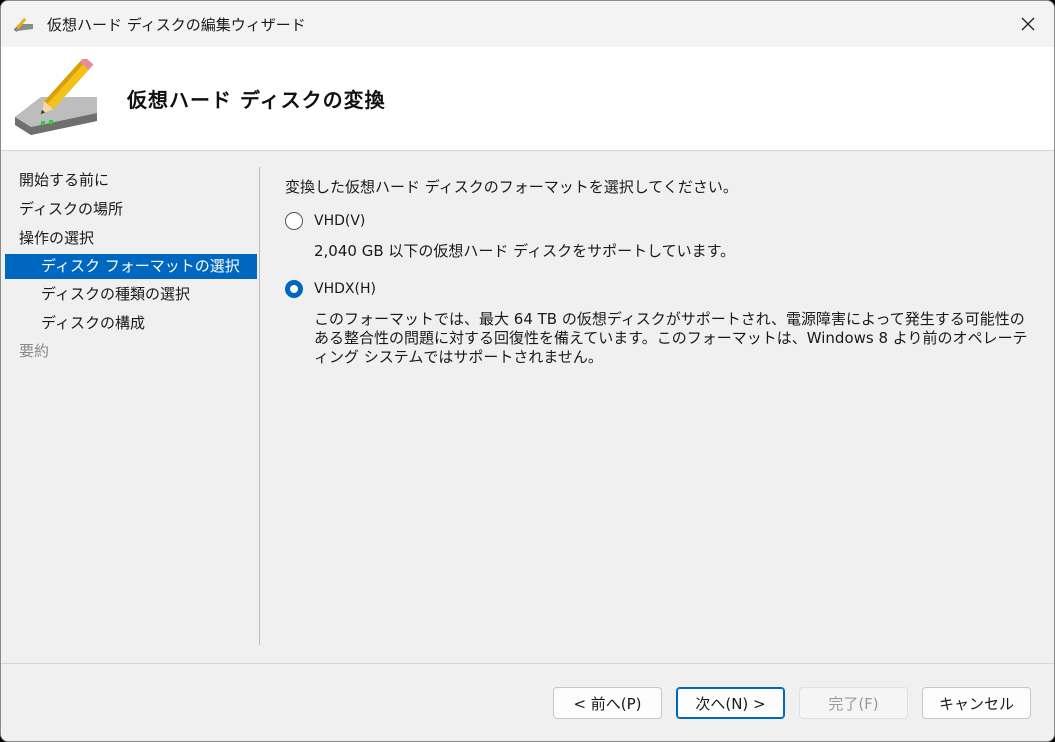 This screenshot has width=1055, height=742. I want to click on vhdx-radio-option: VHDX(H), so click(330, 289).